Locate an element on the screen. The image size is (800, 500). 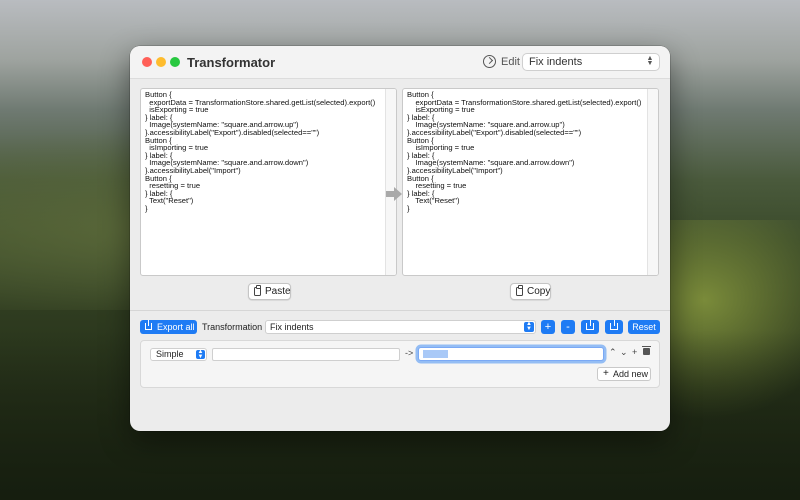
edit-button: Edit is located at coordinates (510, 62).